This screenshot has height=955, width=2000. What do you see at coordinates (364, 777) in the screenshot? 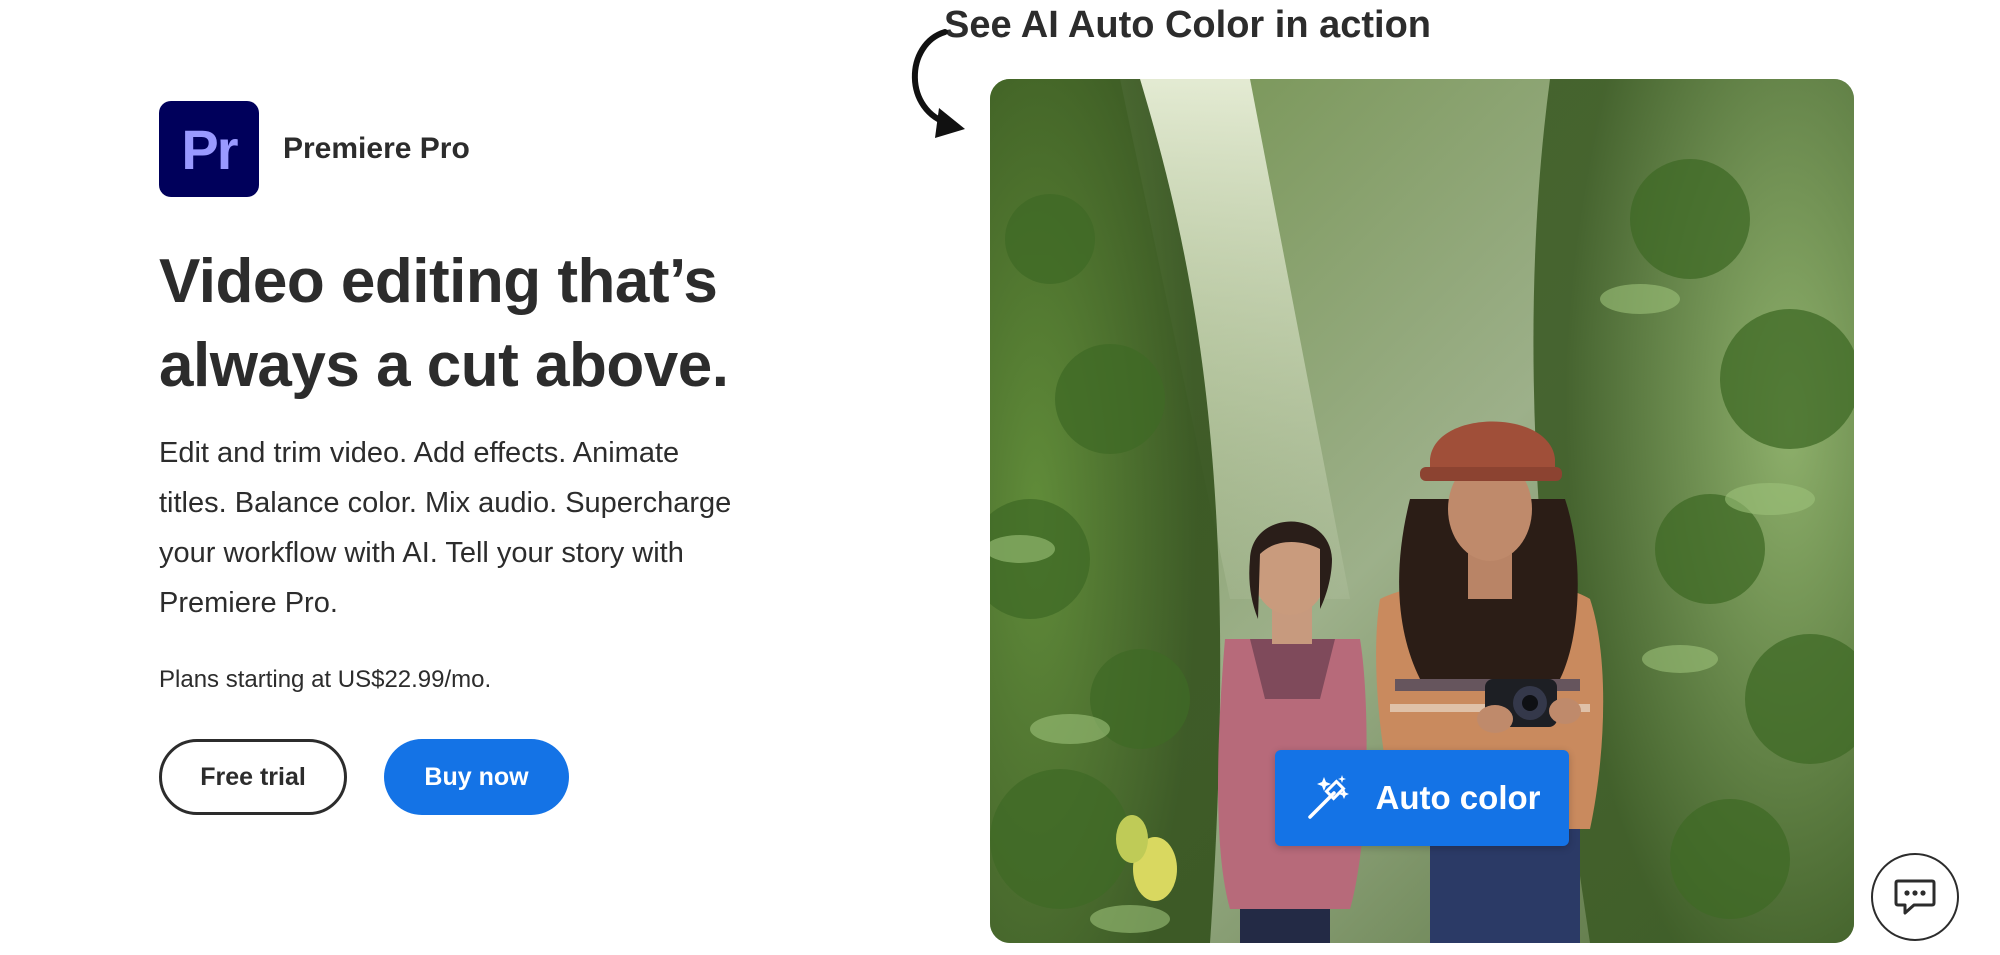
I see `cta-row: Free trial Buy now` at bounding box center [364, 777].